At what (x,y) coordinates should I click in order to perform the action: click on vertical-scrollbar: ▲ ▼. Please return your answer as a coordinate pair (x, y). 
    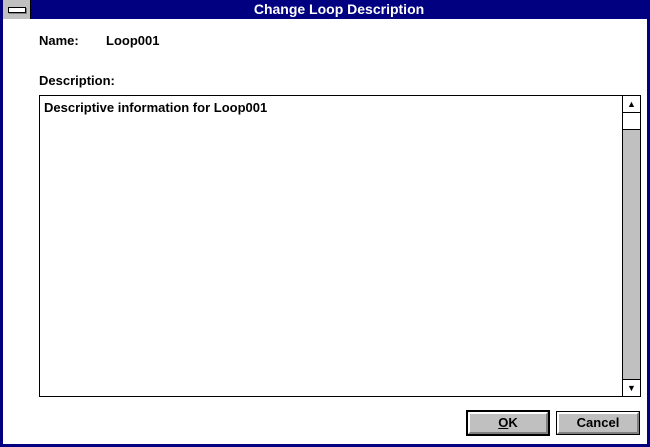
    Looking at the image, I should click on (631, 246).